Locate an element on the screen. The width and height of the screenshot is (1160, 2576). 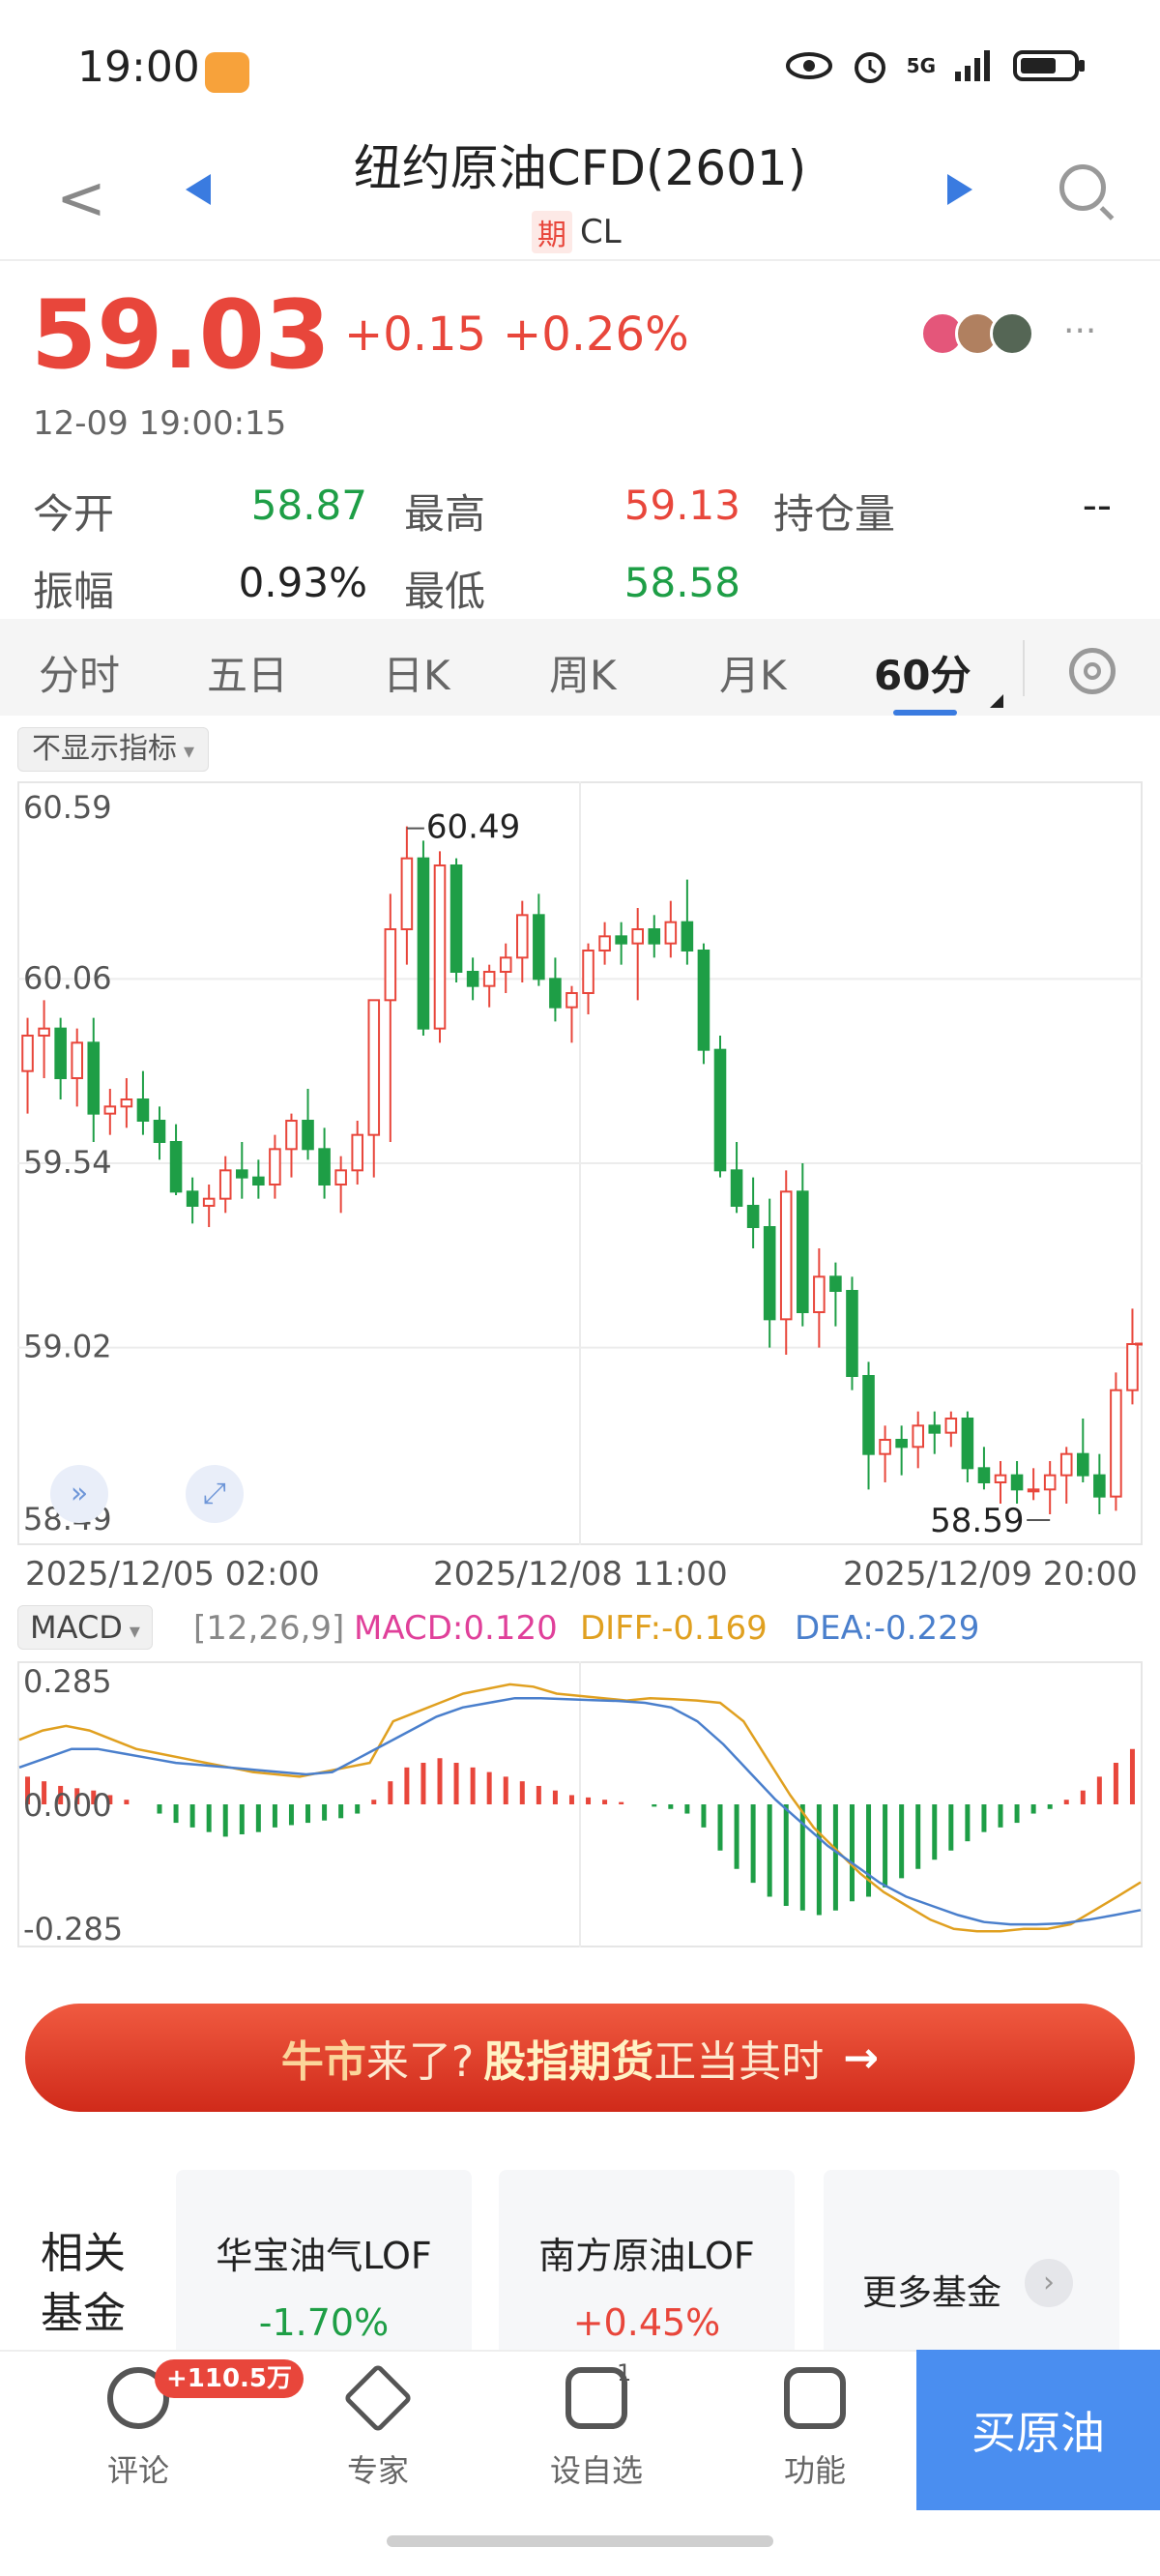
stat-value-amplitude: 0.93% is located at coordinates (303, 582).